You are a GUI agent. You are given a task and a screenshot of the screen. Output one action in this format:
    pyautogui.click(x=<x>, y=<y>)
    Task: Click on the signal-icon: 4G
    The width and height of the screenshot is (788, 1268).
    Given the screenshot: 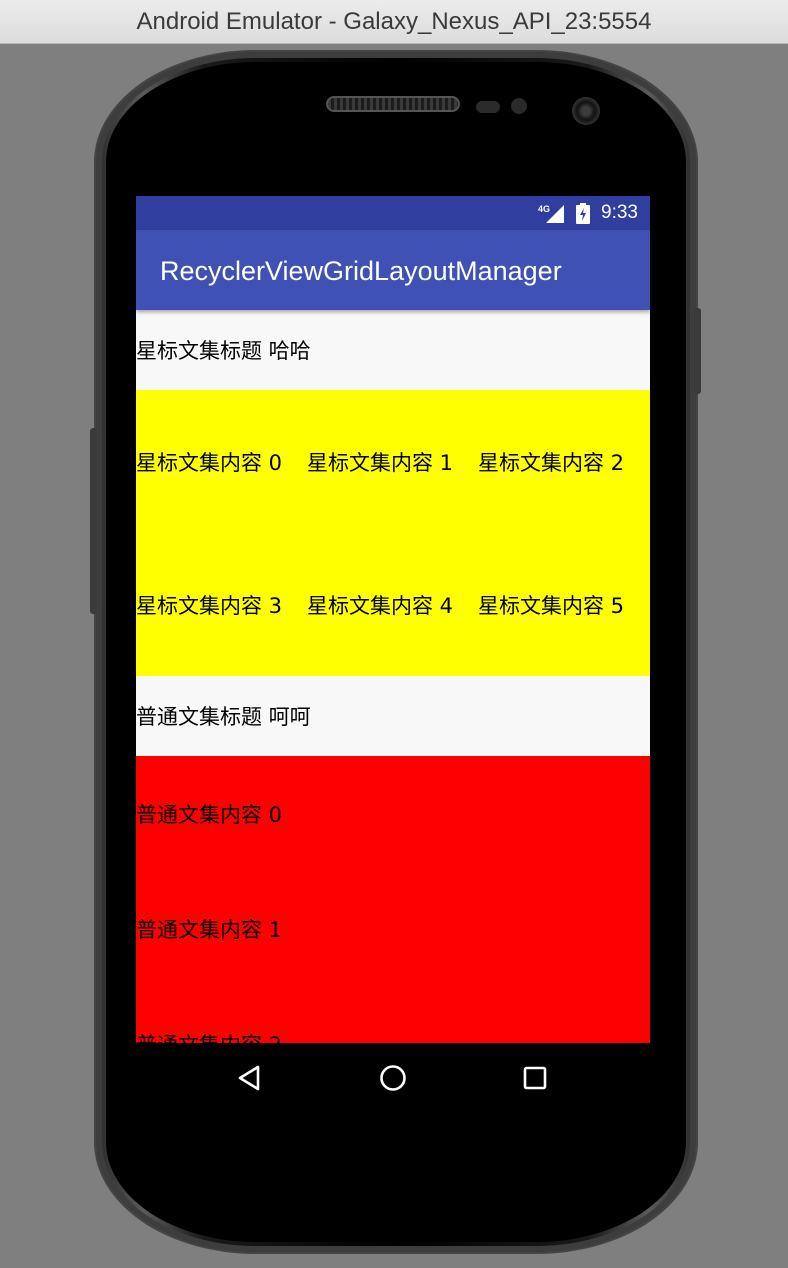 What is the action you would take?
    pyautogui.click(x=551, y=213)
    